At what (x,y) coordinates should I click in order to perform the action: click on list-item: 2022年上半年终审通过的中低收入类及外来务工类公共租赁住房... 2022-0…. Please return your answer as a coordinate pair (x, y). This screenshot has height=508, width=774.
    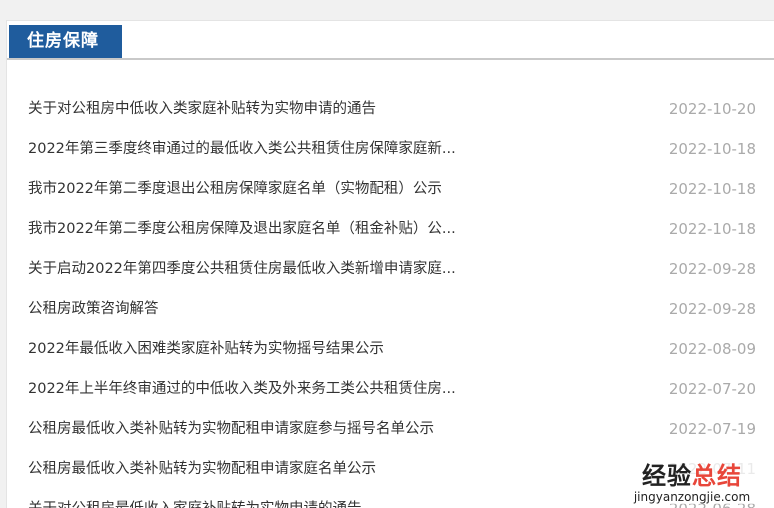
    Looking at the image, I should click on (390, 389).